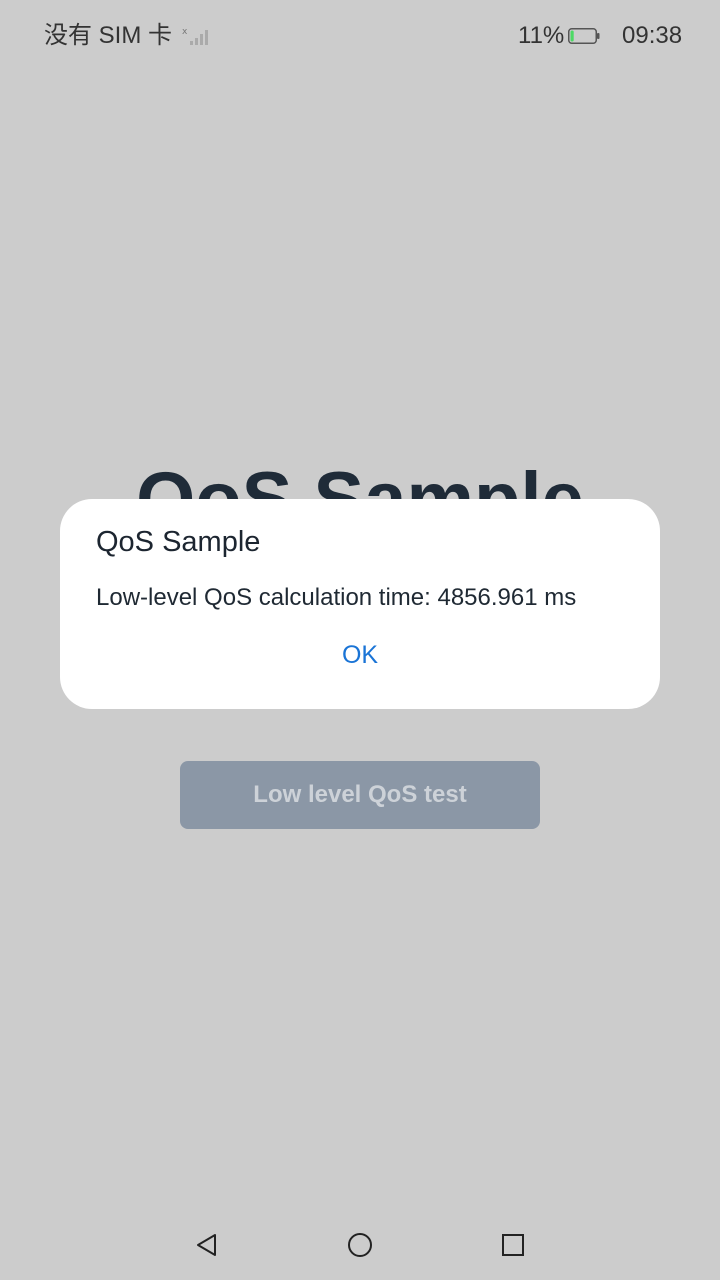 Image resolution: width=720 pixels, height=1280 pixels. Describe the element at coordinates (572, 36) in the screenshot. I see `battery-fill` at that location.